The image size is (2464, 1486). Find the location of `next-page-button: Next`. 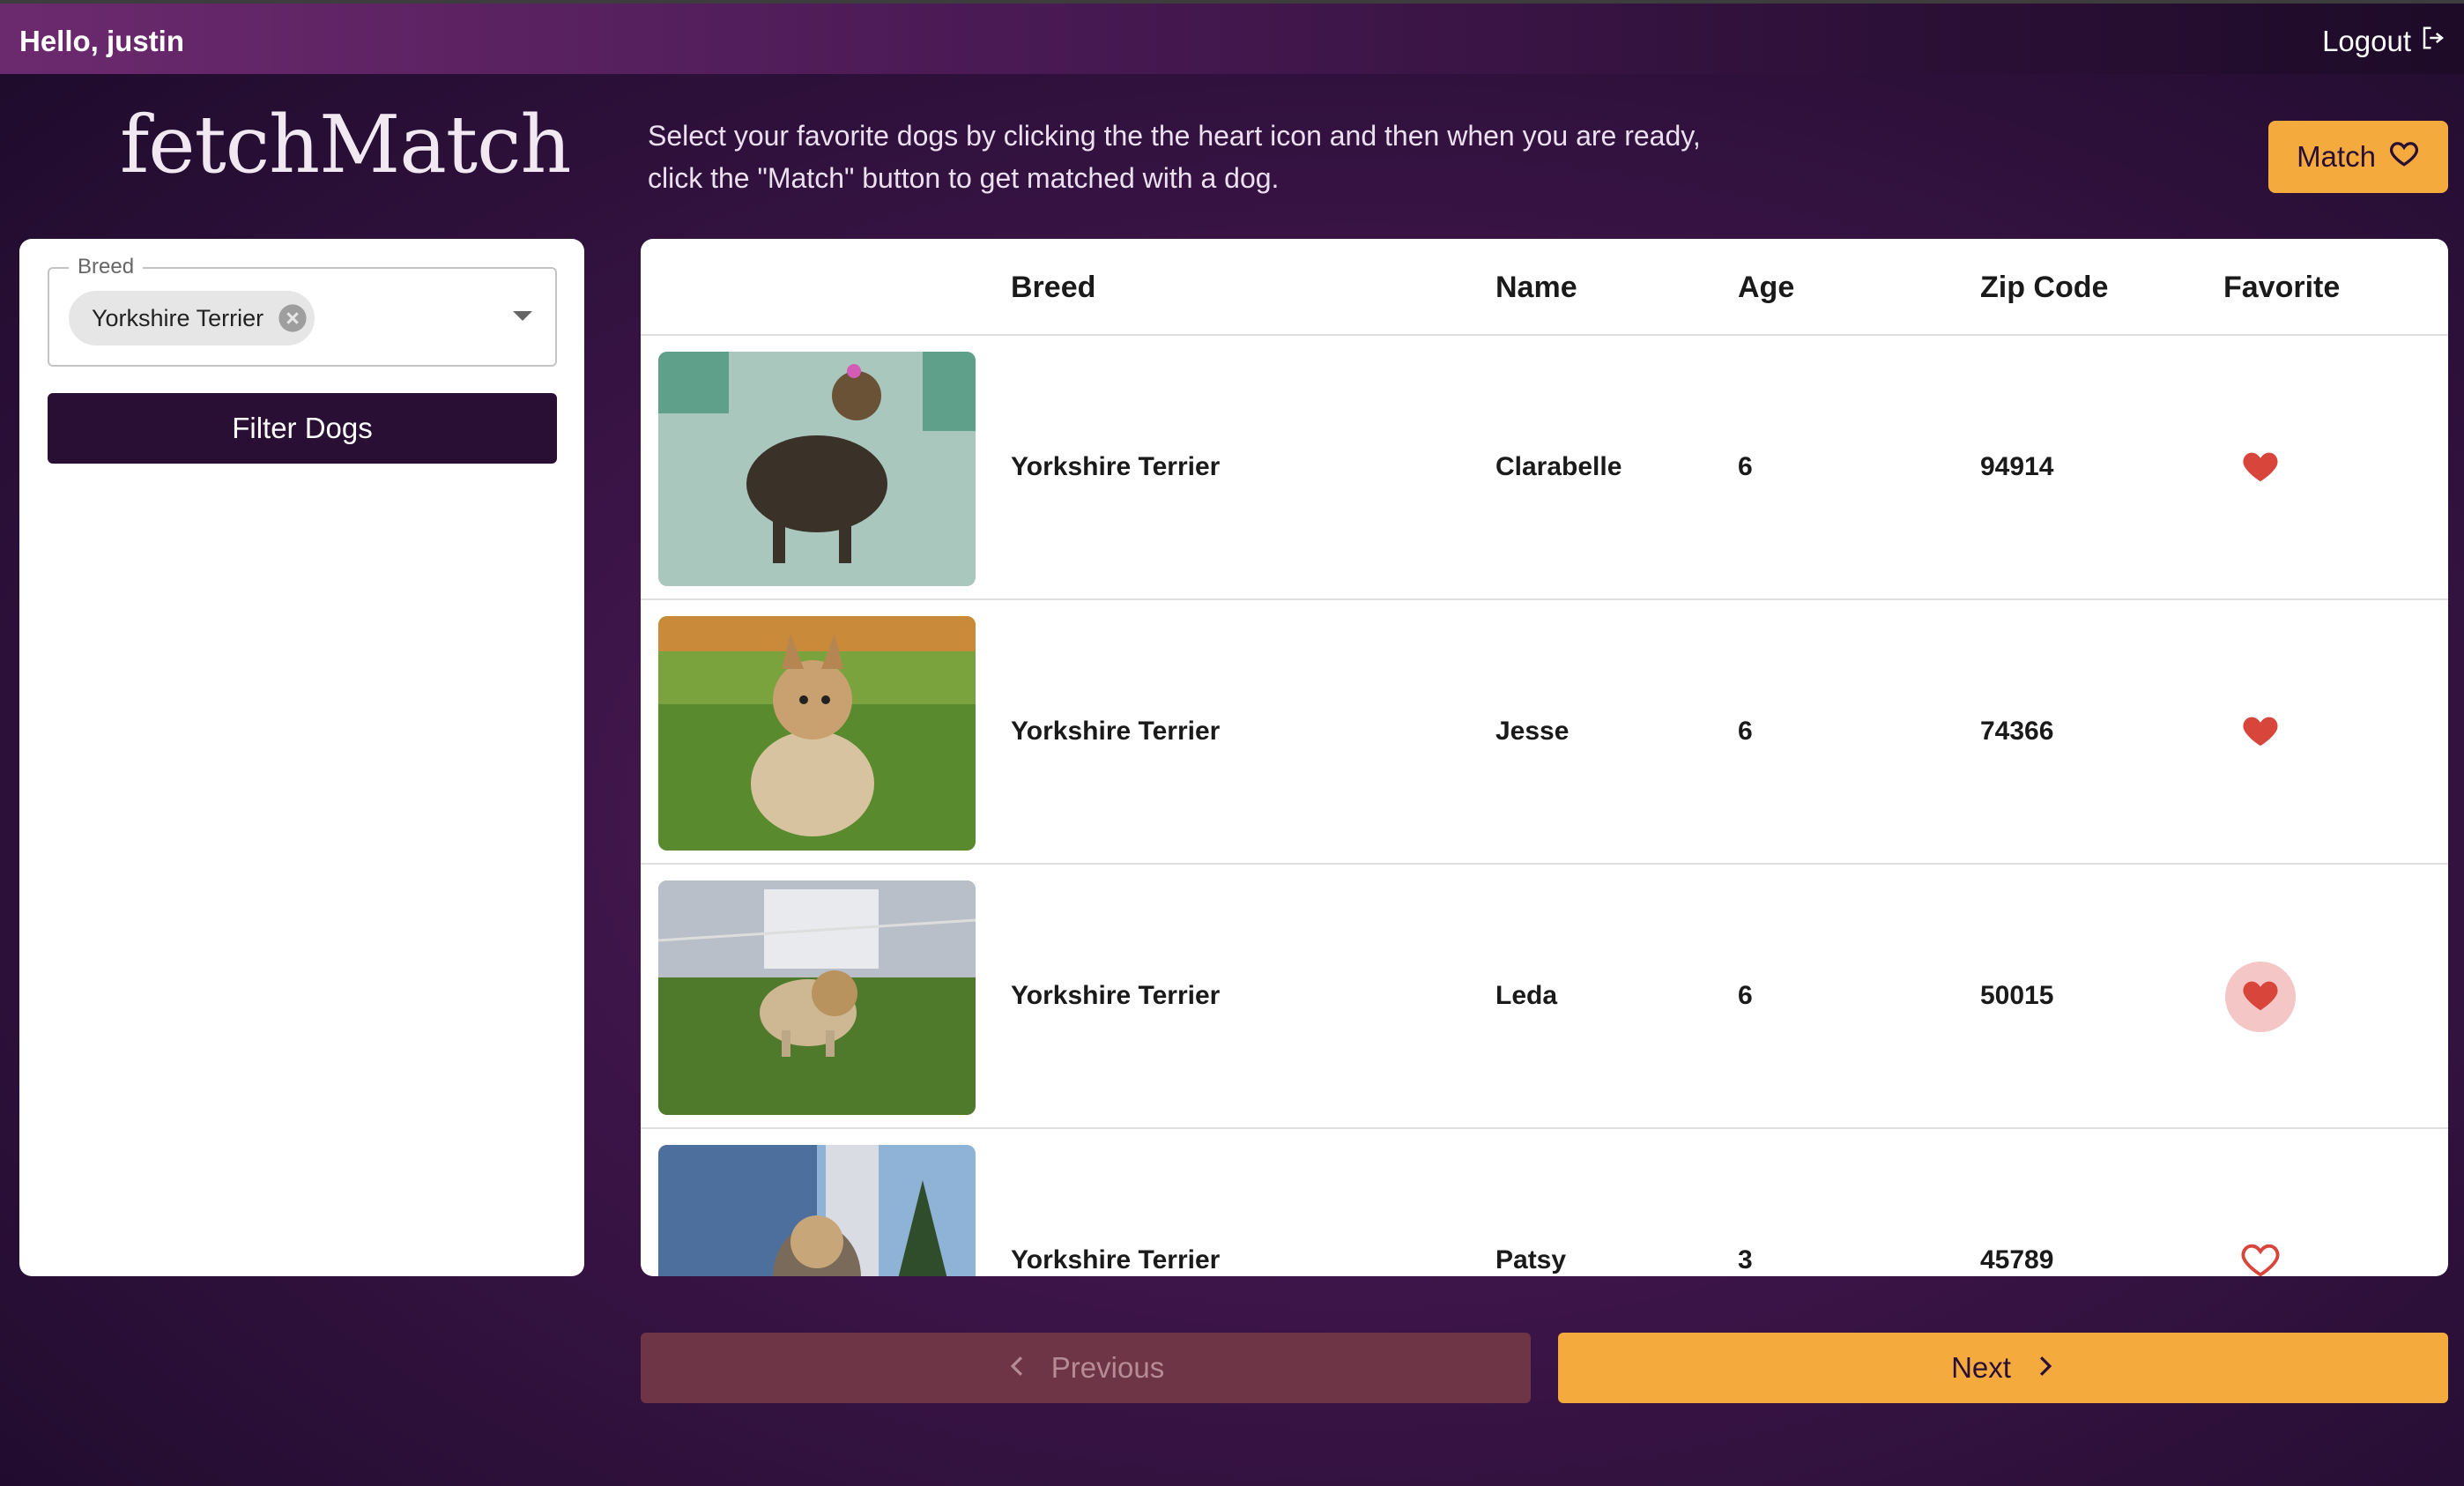

next-page-button: Next is located at coordinates (2003, 1368).